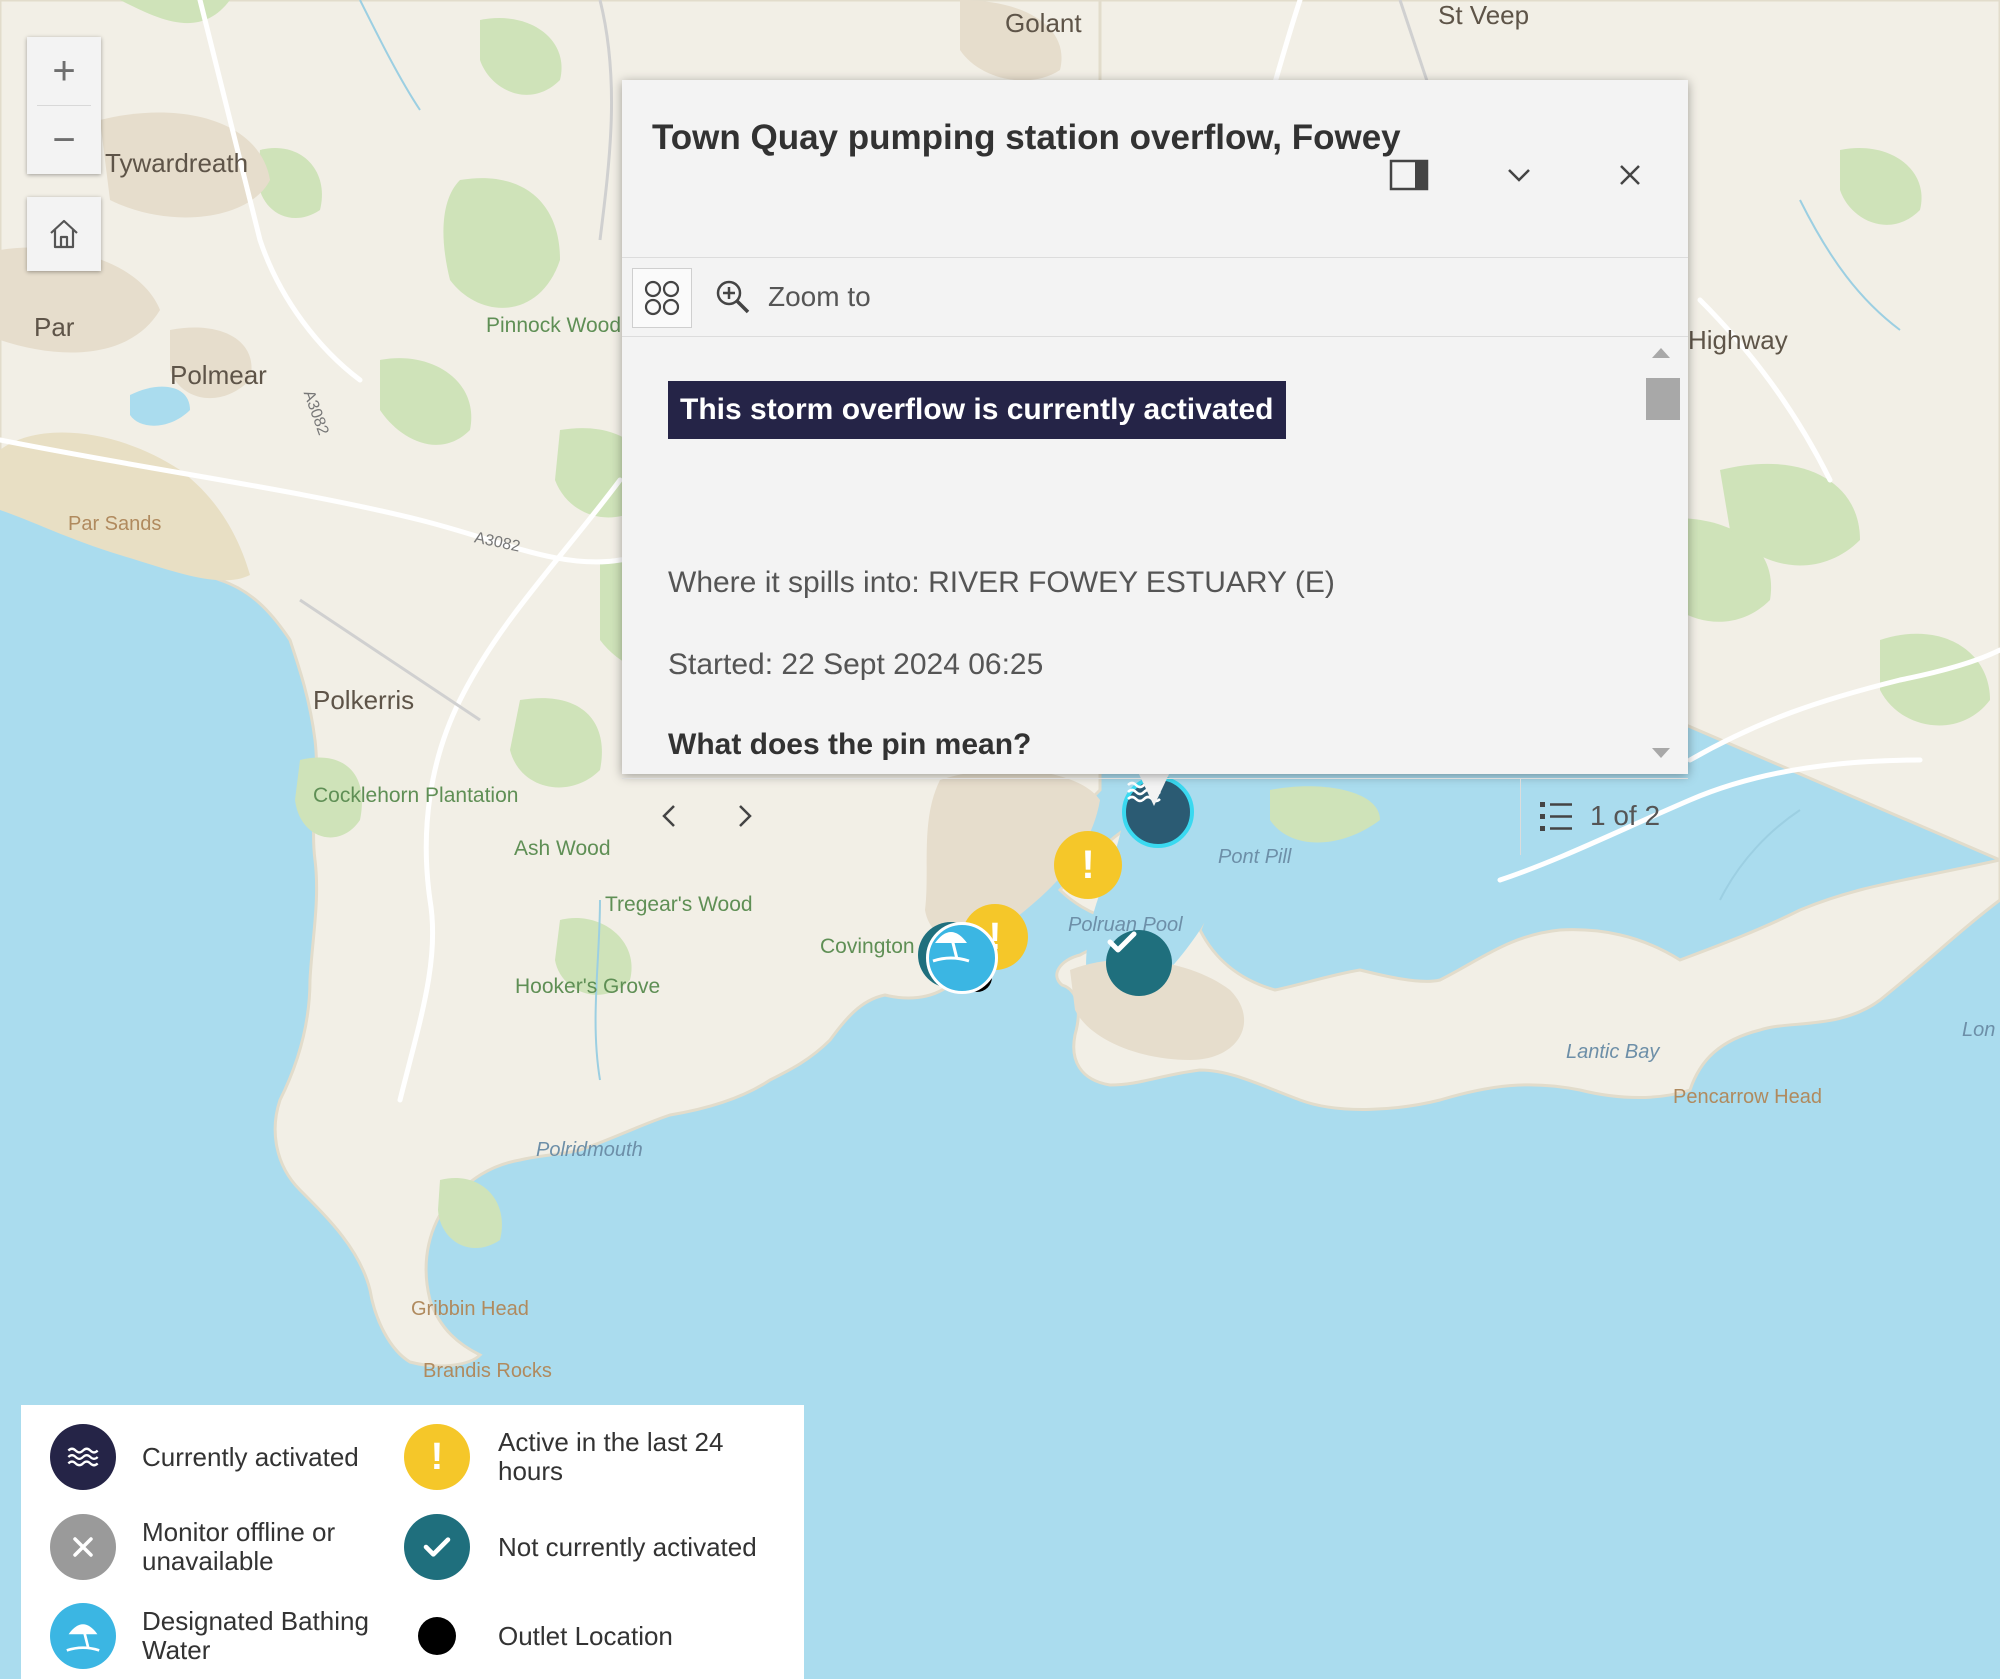 The image size is (2000, 1679). I want to click on place-label: Pencarrow Head, so click(1747, 1097).